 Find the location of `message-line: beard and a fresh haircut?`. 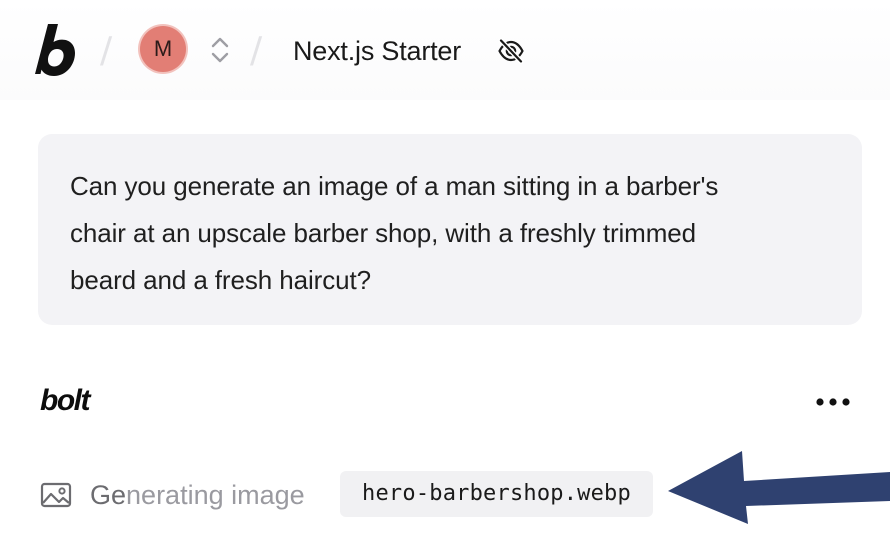

message-line: beard and a fresh haircut? is located at coordinates (220, 280).